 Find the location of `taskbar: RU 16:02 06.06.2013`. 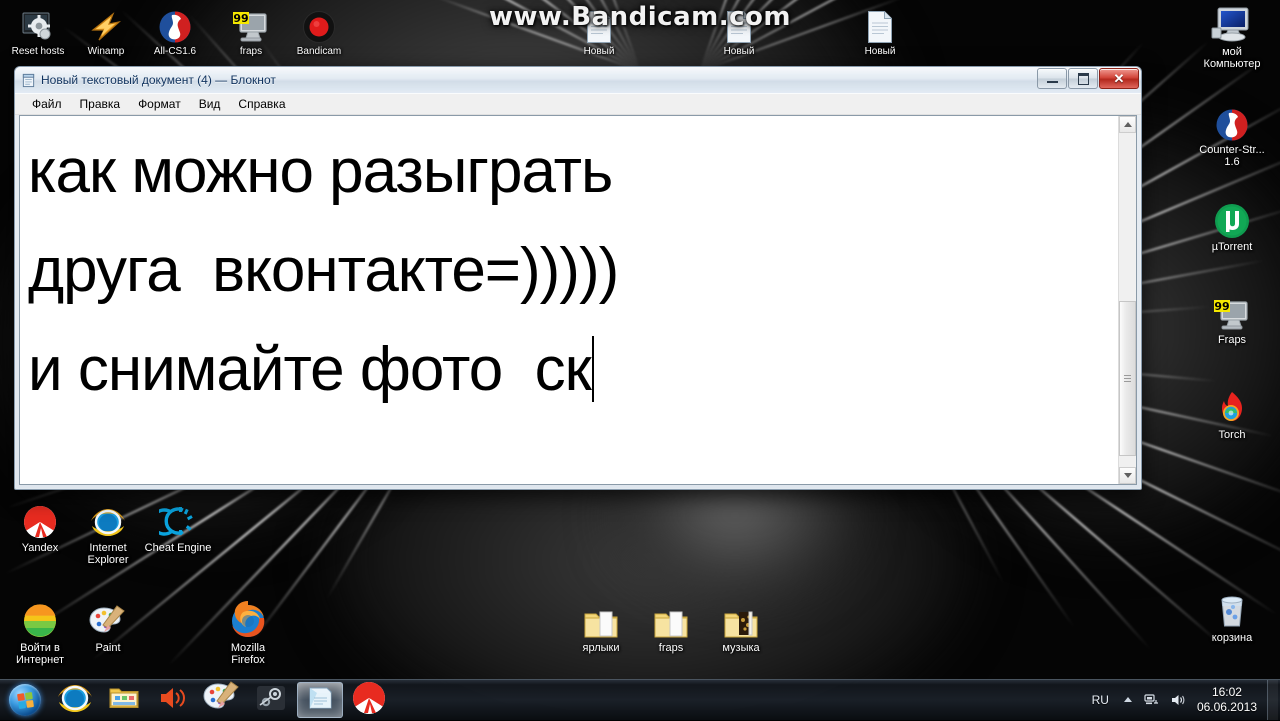

taskbar: RU 16:02 06.06.2013 is located at coordinates (640, 699).